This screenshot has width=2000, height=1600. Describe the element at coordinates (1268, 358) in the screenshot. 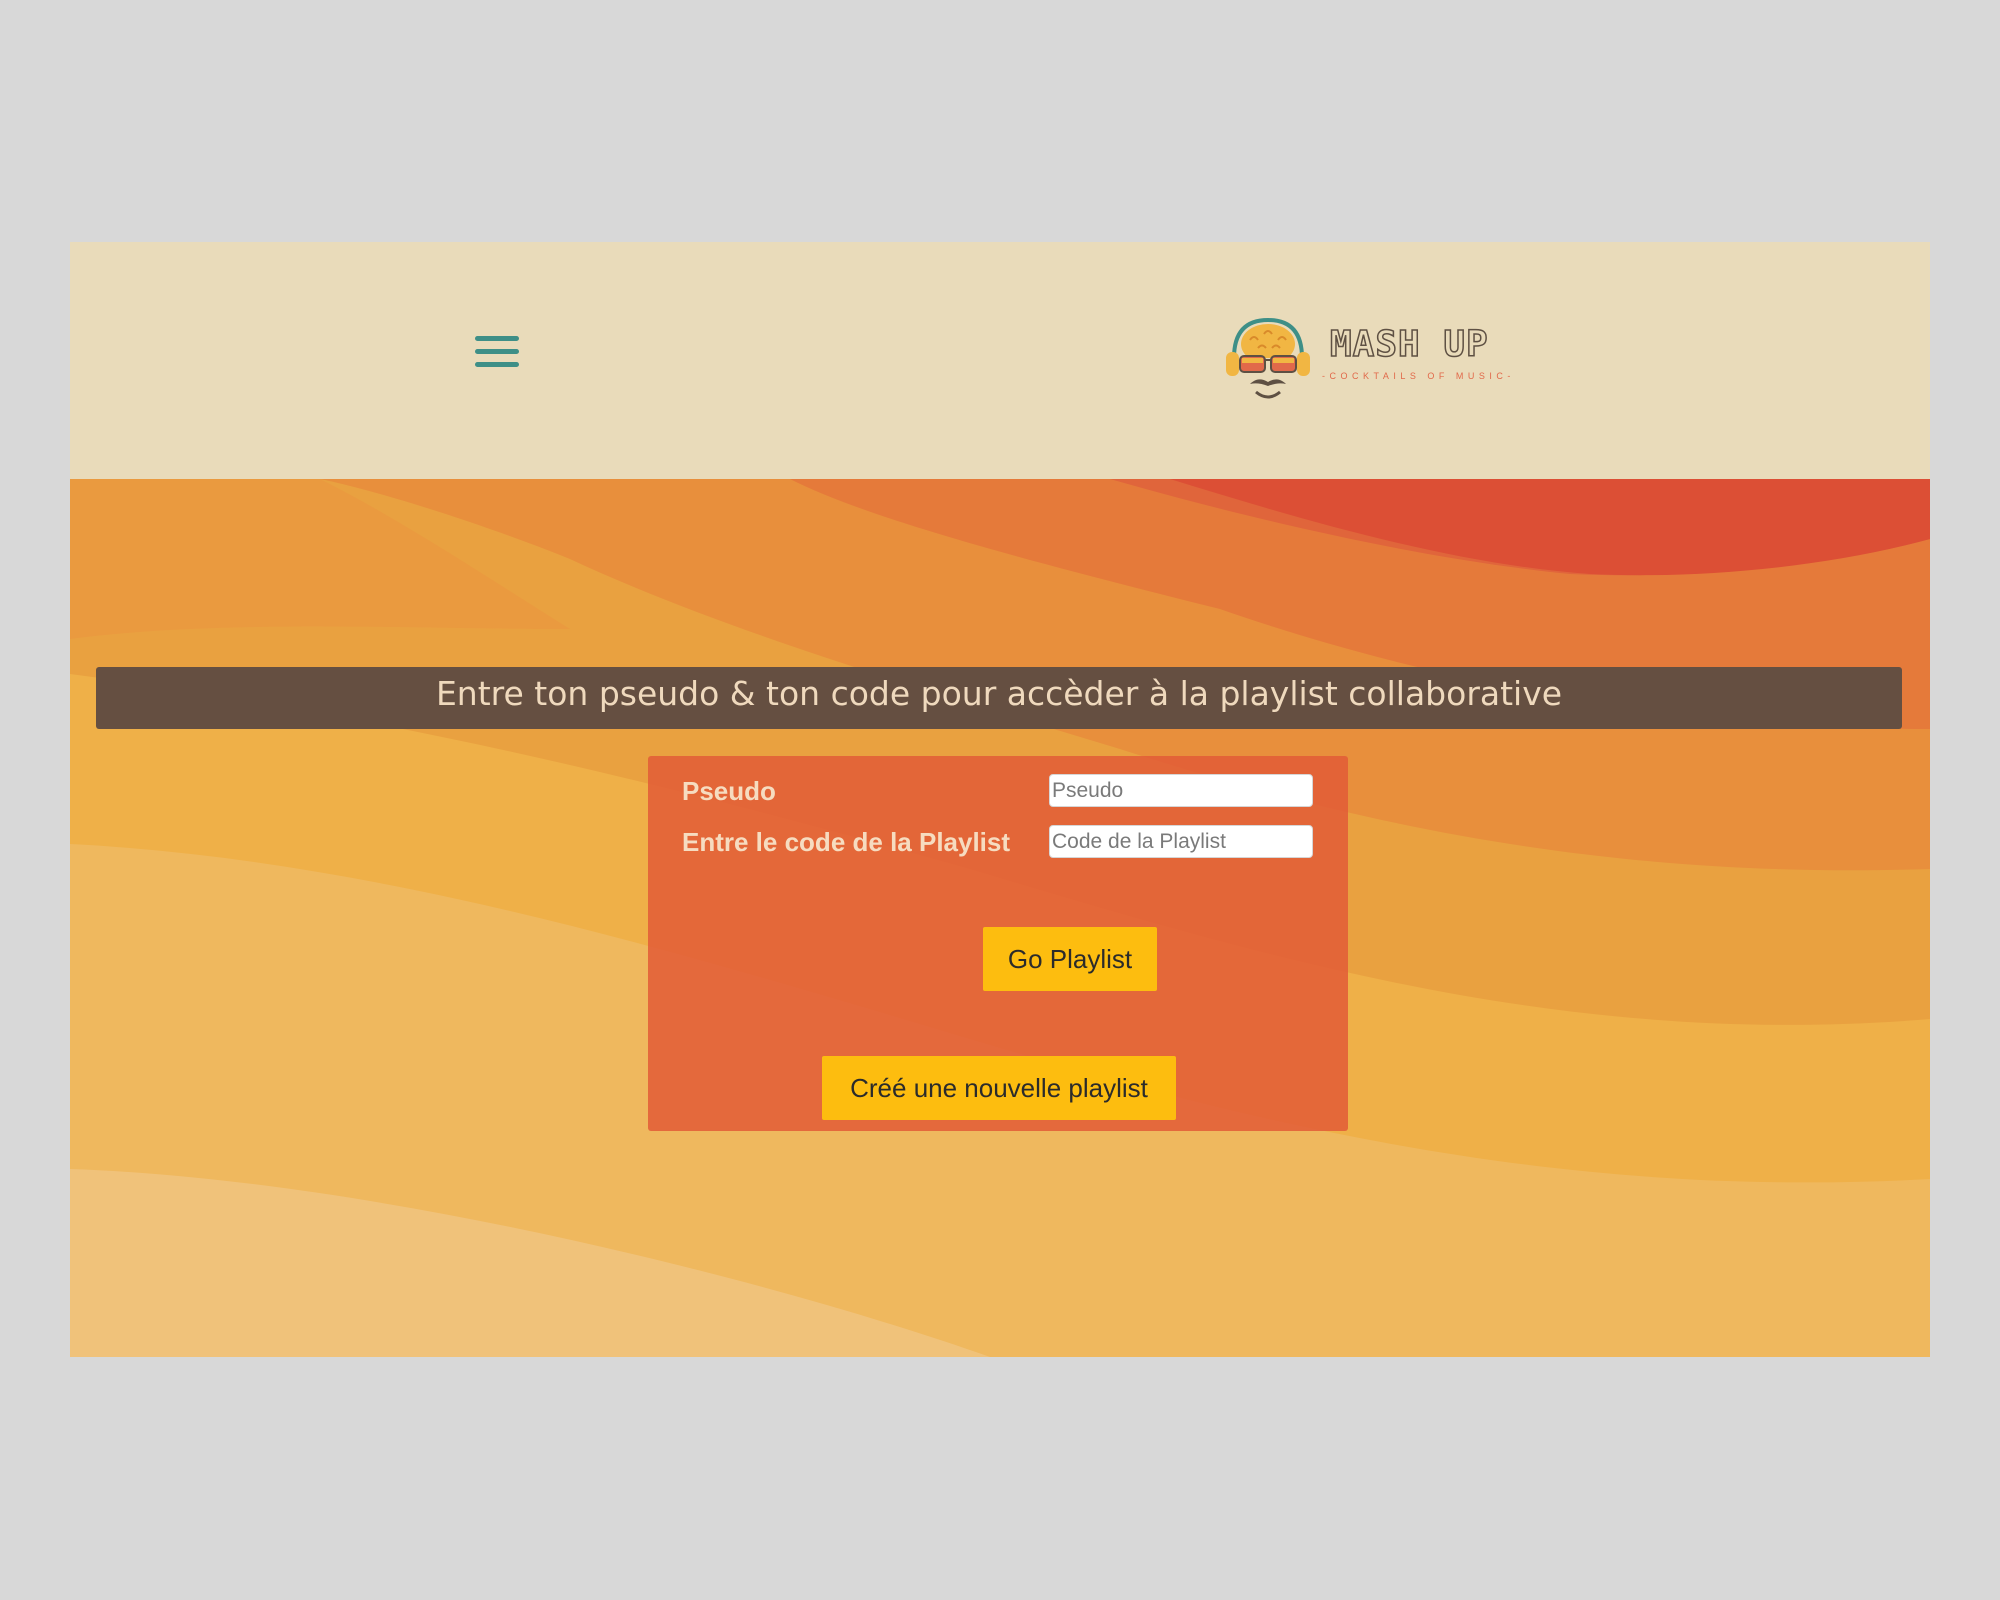

I see `dj-headphones-mustache-icon` at that location.